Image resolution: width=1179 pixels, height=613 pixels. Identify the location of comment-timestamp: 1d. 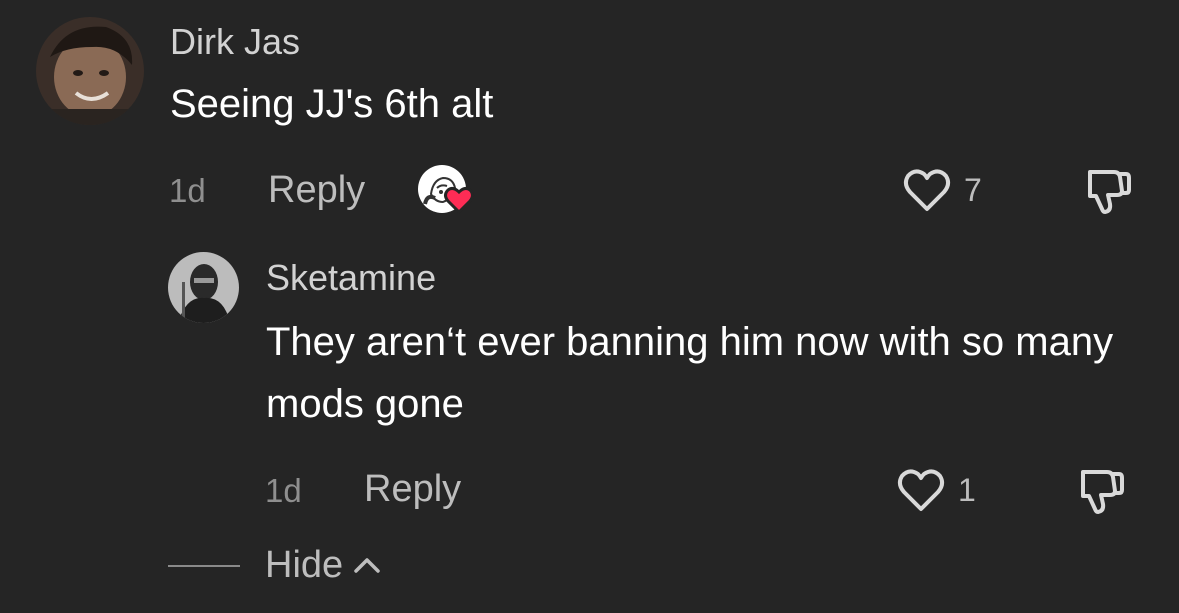
(187, 190).